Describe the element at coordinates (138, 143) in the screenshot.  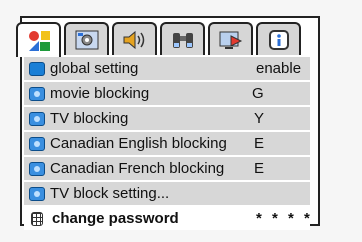
I see `menu-item-label: Canadian English blocking` at that location.